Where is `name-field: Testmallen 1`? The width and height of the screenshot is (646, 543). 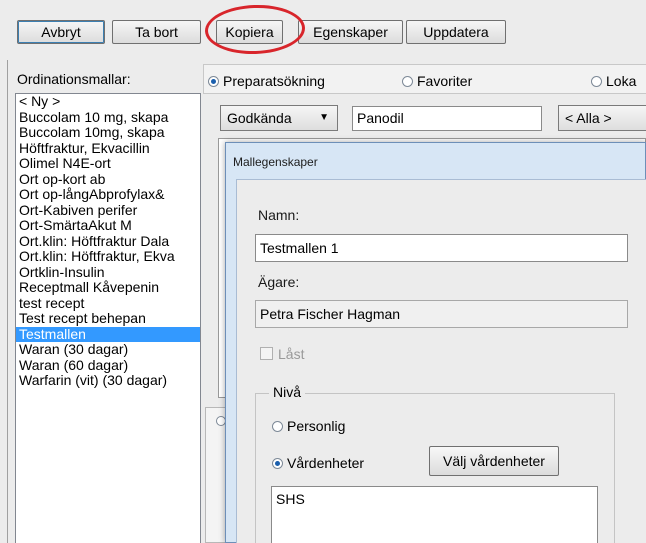 name-field: Testmallen 1 is located at coordinates (441, 248).